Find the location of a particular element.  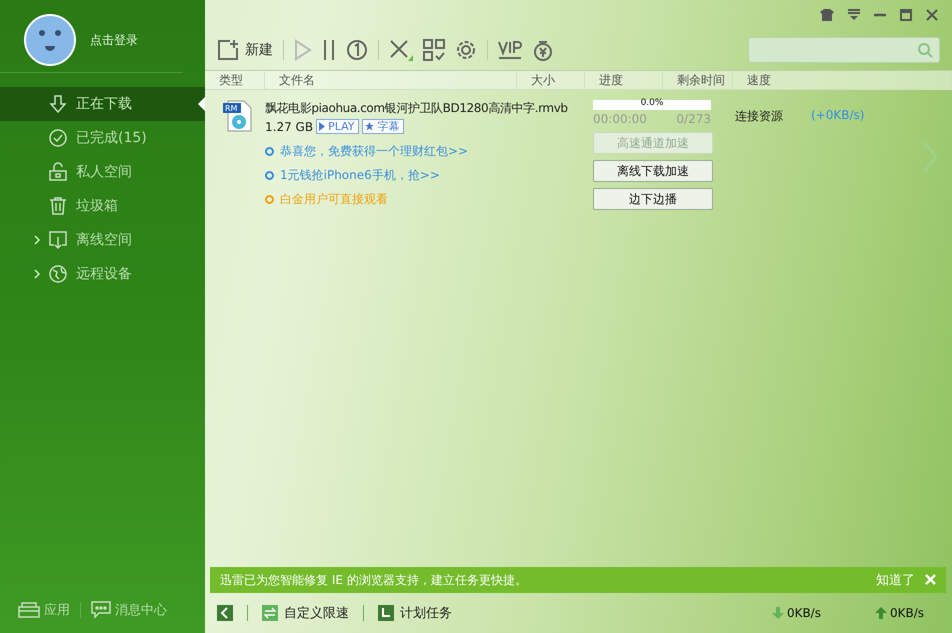

login-link: 点击登录 is located at coordinates (114, 40).